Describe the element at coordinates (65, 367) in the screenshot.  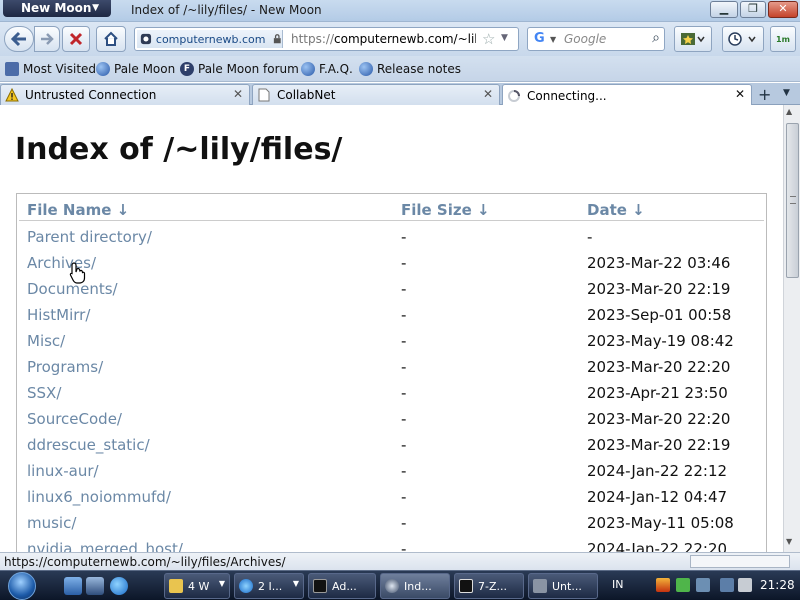
I see `file-name-link: Programs/` at that location.